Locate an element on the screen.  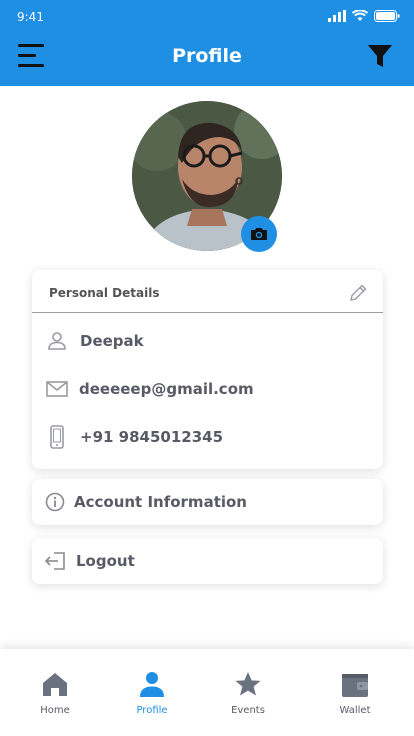
status-icons is located at coordinates (364, 16).